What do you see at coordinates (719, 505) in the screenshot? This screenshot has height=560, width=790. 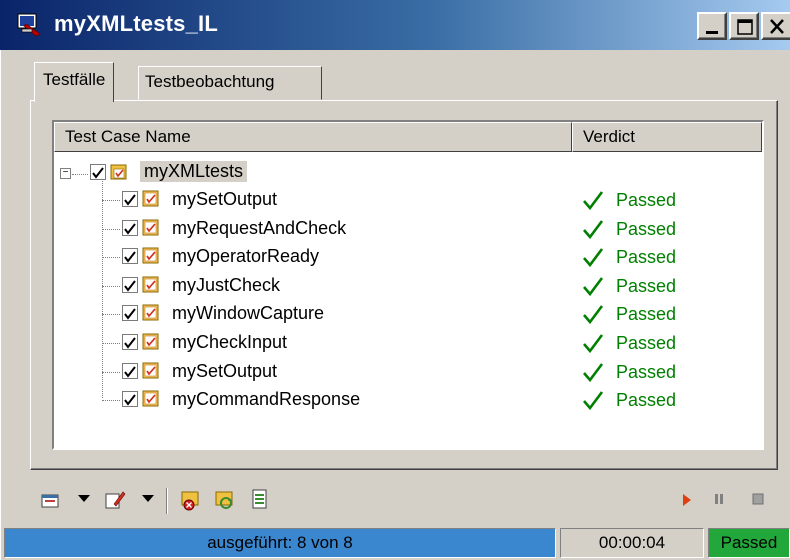 I see `pause-icon` at bounding box center [719, 505].